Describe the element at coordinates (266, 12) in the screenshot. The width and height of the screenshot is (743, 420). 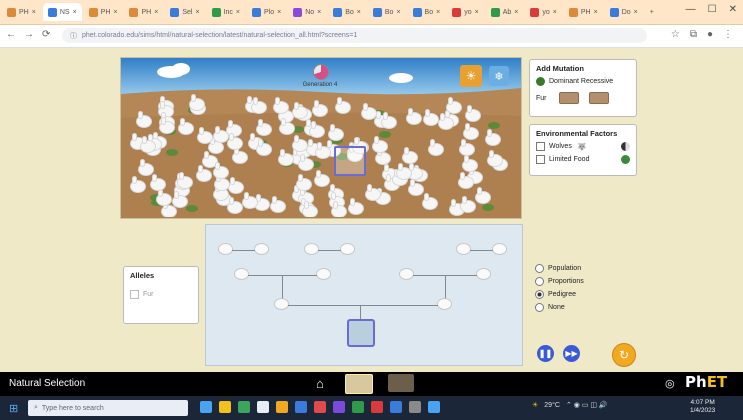
I see `browser-tab: Plo ×` at that location.